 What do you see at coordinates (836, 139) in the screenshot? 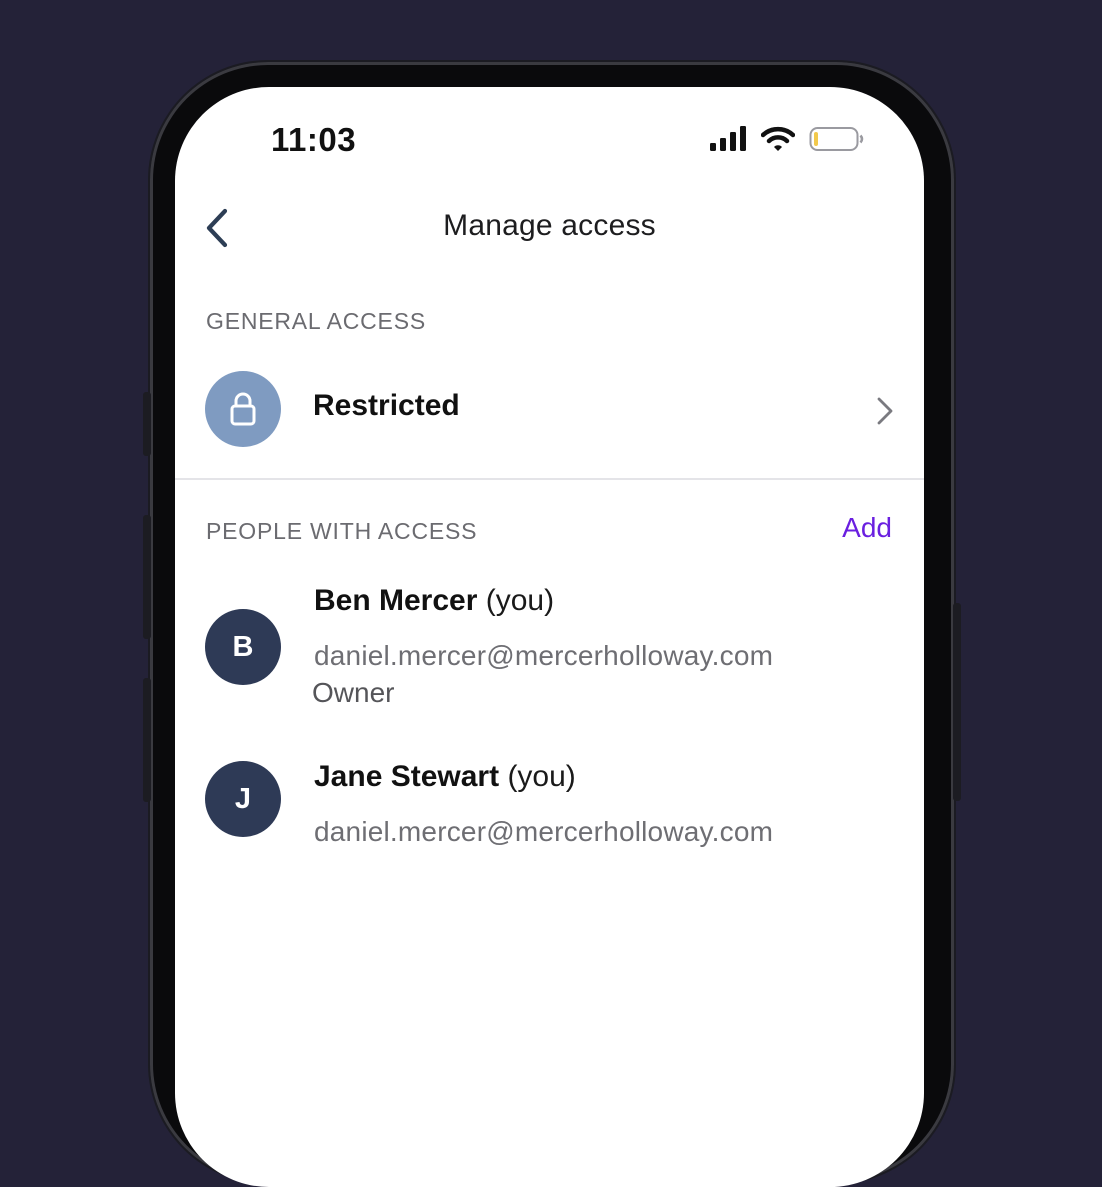
I see `battery-icon` at bounding box center [836, 139].